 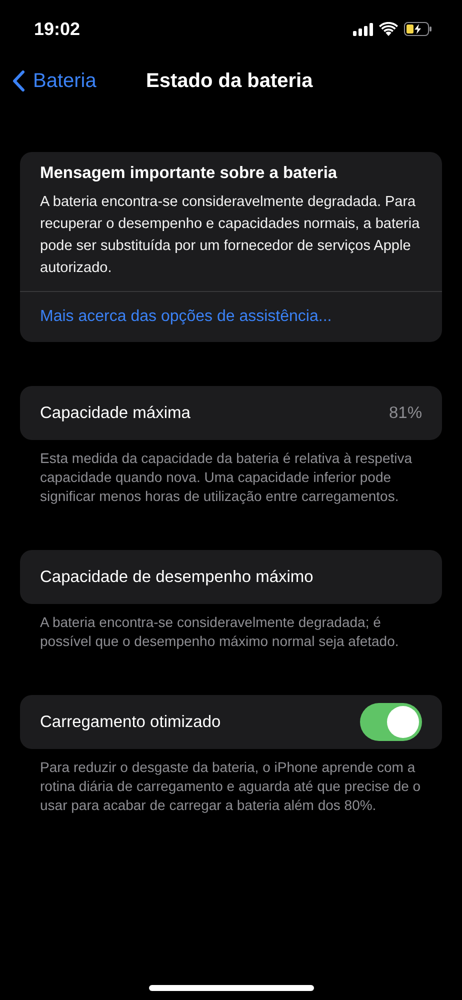 What do you see at coordinates (388, 29) in the screenshot?
I see `wifi-icon` at bounding box center [388, 29].